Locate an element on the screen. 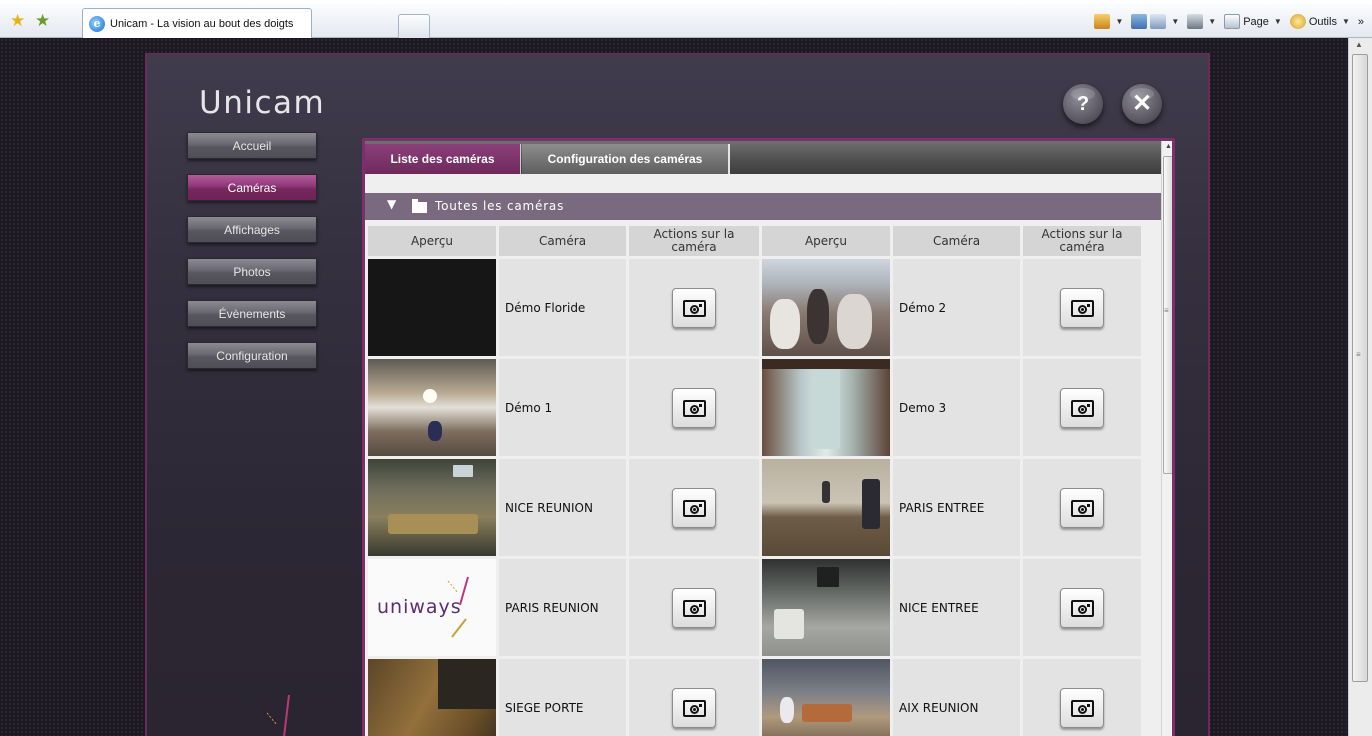  mail-dropdown-icon: ▼ is located at coordinates (1175, 21).